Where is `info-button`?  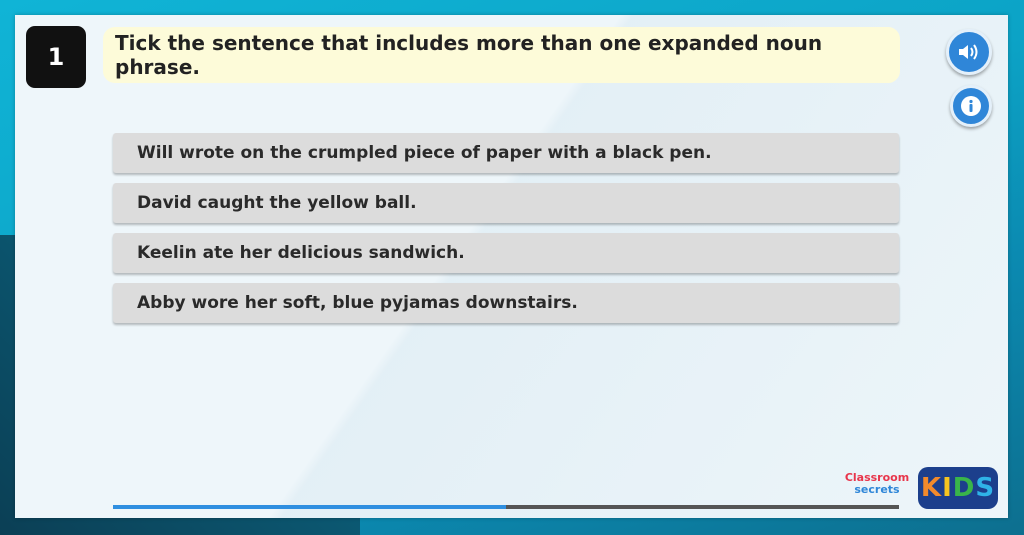 info-button is located at coordinates (971, 106).